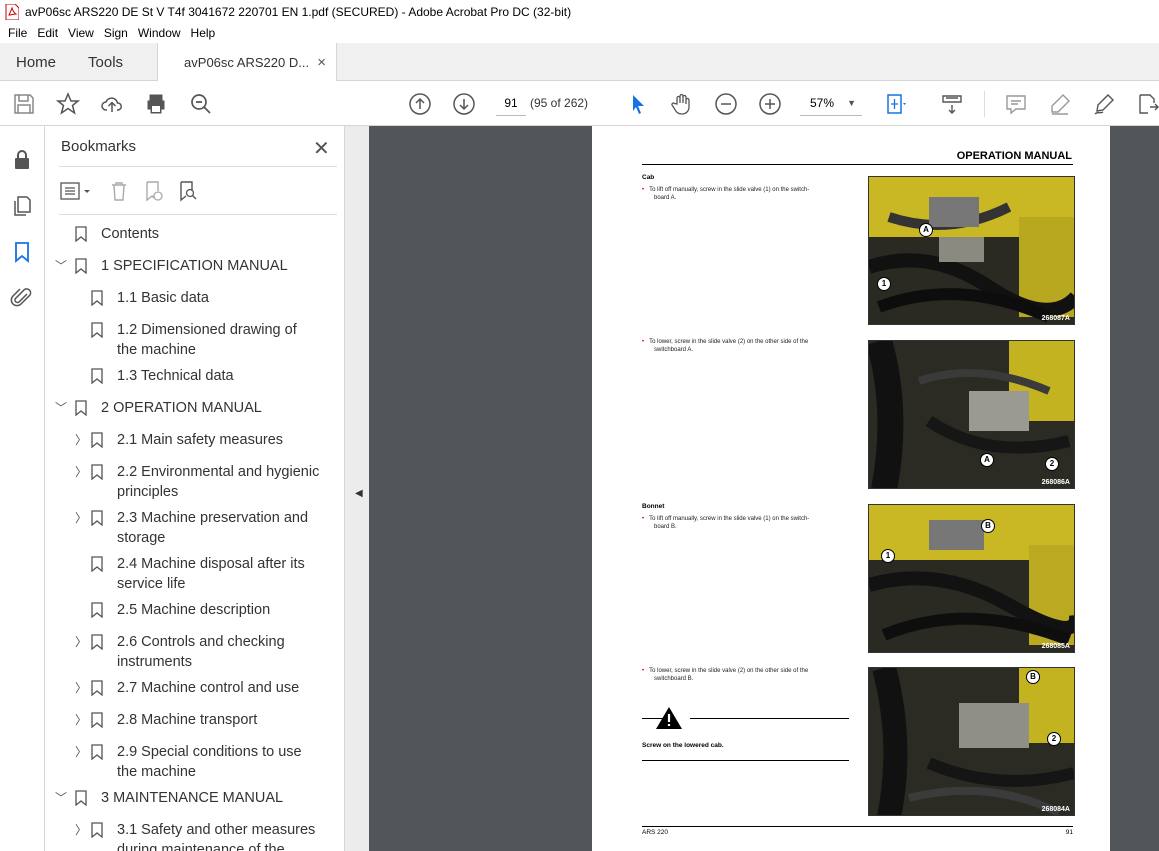  Describe the element at coordinates (648, 177) in the screenshot. I see `section-cab: Cab` at that location.